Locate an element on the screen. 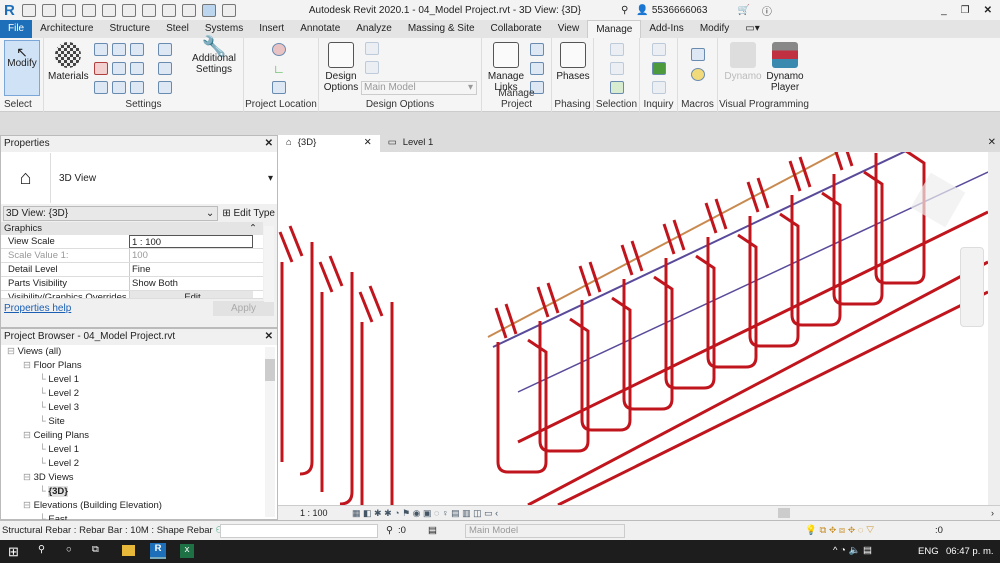  decal-types-icon is located at coordinates (537, 68).